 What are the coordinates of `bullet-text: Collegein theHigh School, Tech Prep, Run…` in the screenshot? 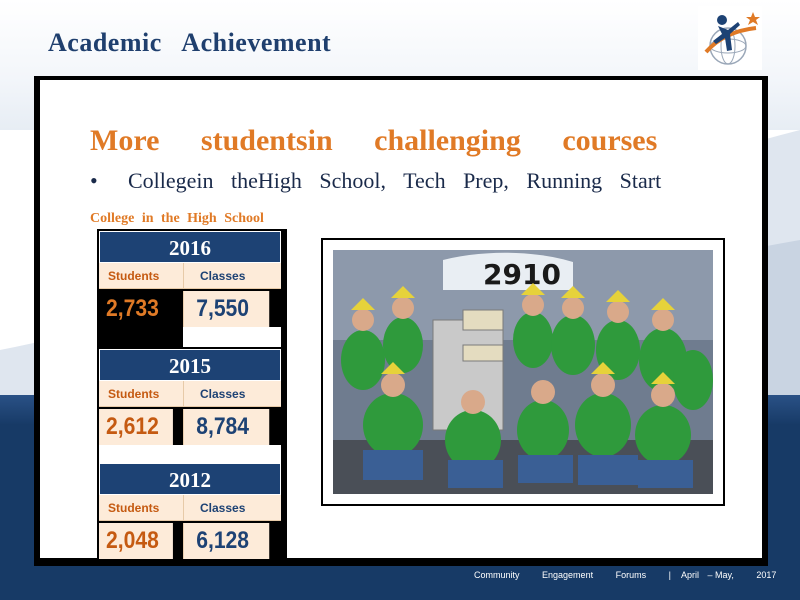 It's located at (395, 180).